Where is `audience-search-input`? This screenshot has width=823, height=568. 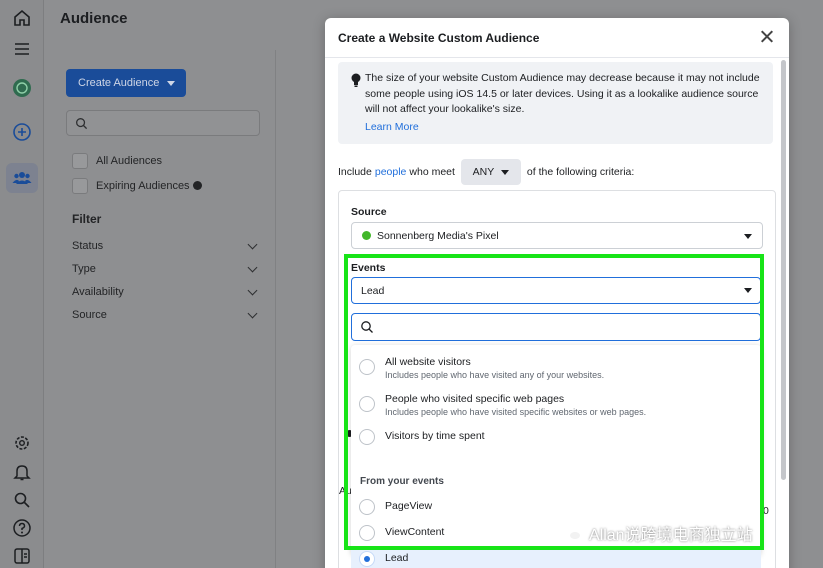
audience-search-input is located at coordinates (163, 123).